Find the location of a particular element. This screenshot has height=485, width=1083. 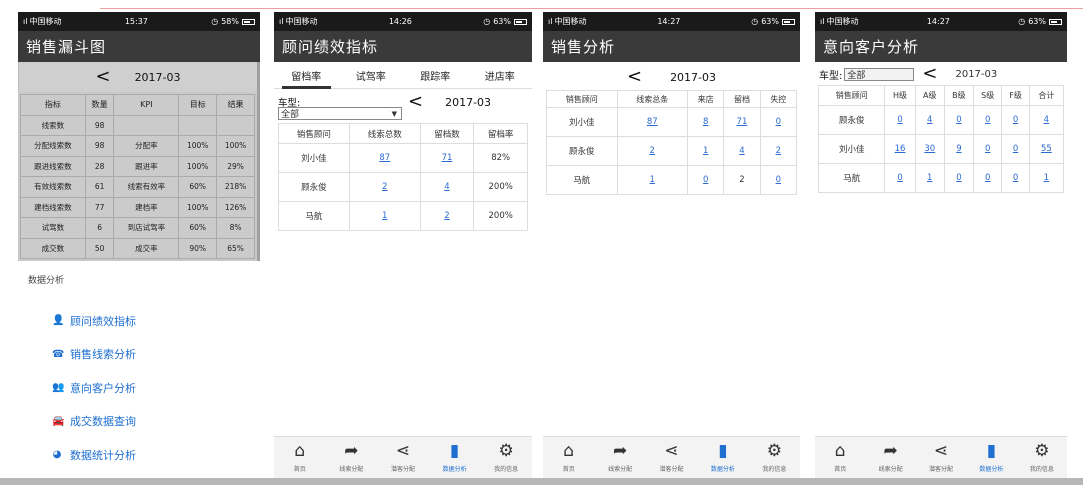

page-title: 顾问绩效指标 is located at coordinates (403, 46).